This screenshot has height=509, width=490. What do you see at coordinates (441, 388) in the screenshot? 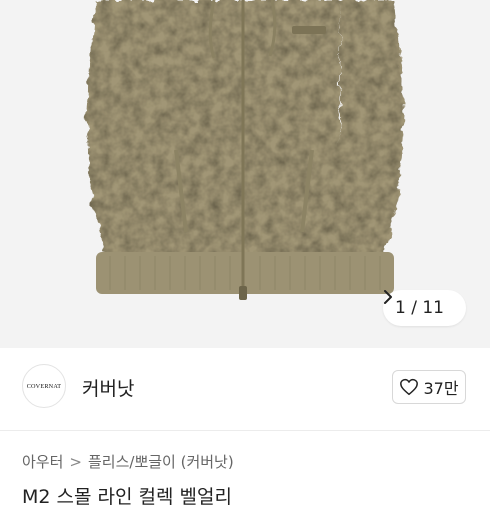
I see `brand-like-count: 37만` at bounding box center [441, 388].